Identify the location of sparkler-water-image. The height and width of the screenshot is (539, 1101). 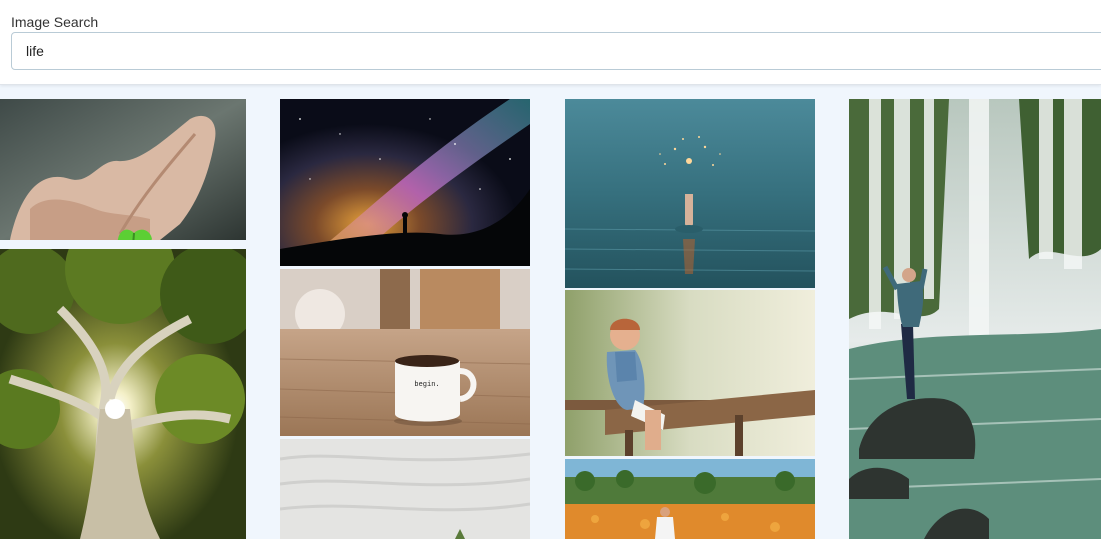
(690, 193).